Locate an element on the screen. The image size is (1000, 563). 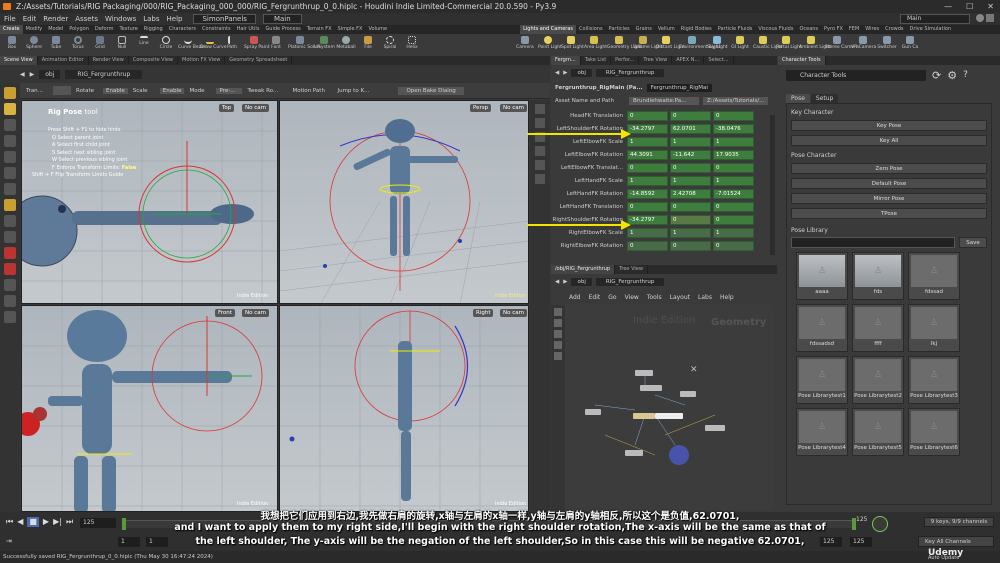
tab-character-tools: Character Tools is located at coordinates (802, 60).